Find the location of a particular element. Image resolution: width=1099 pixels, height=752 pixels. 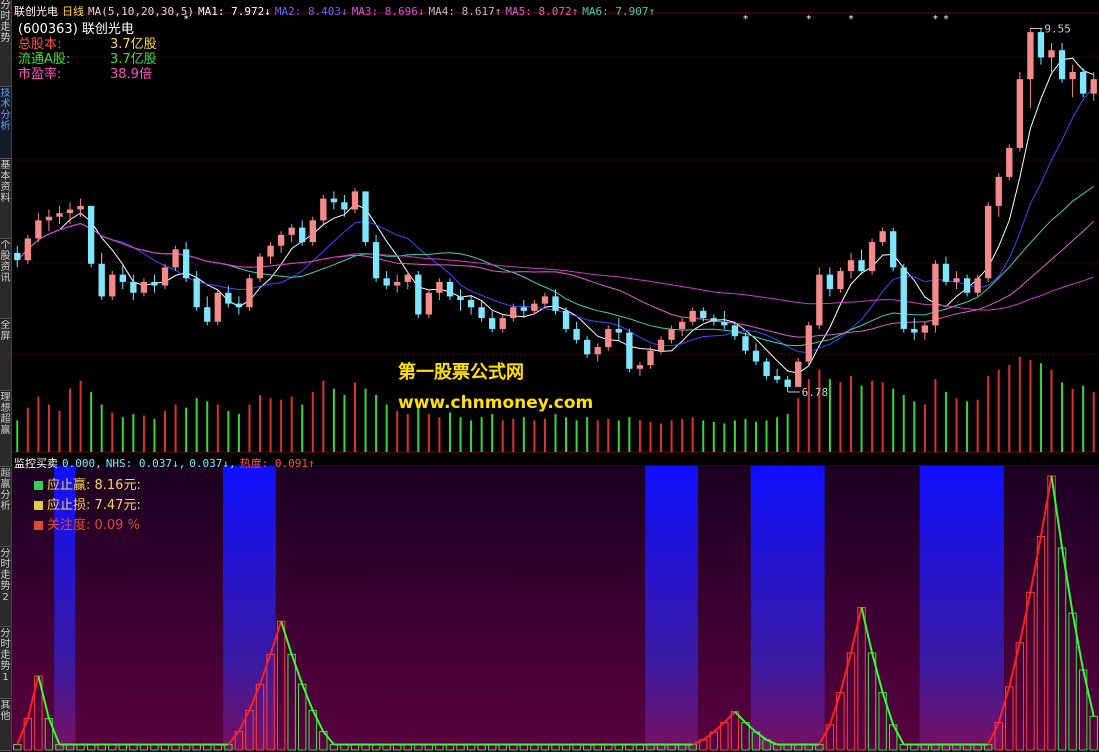

legend-take-profit: 应止赢: 8.16元: is located at coordinates (87, 483).